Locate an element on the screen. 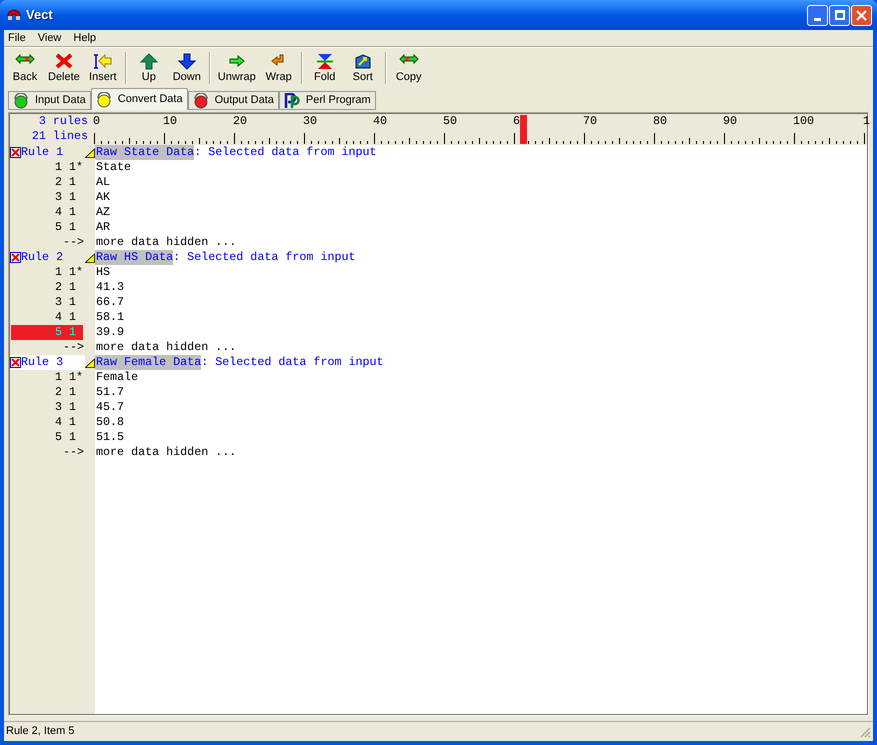  item-value: State is located at coordinates (113, 167).